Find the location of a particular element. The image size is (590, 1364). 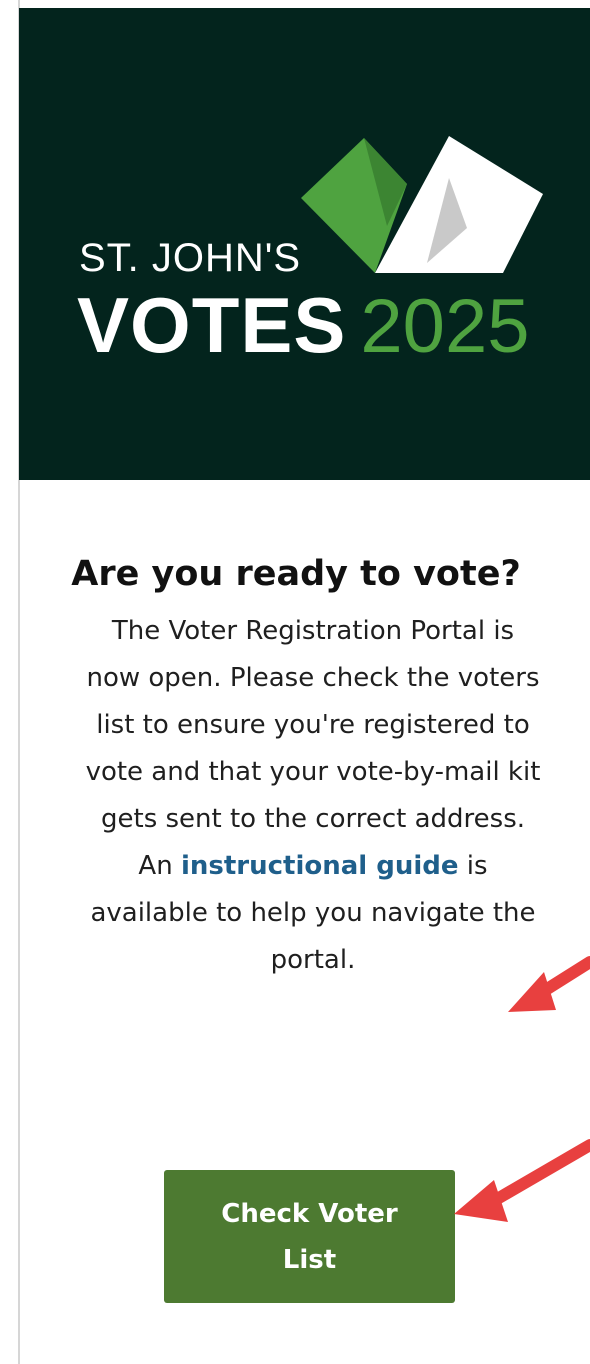

section-heading: Are you ready to vote? is located at coordinates (296, 574).